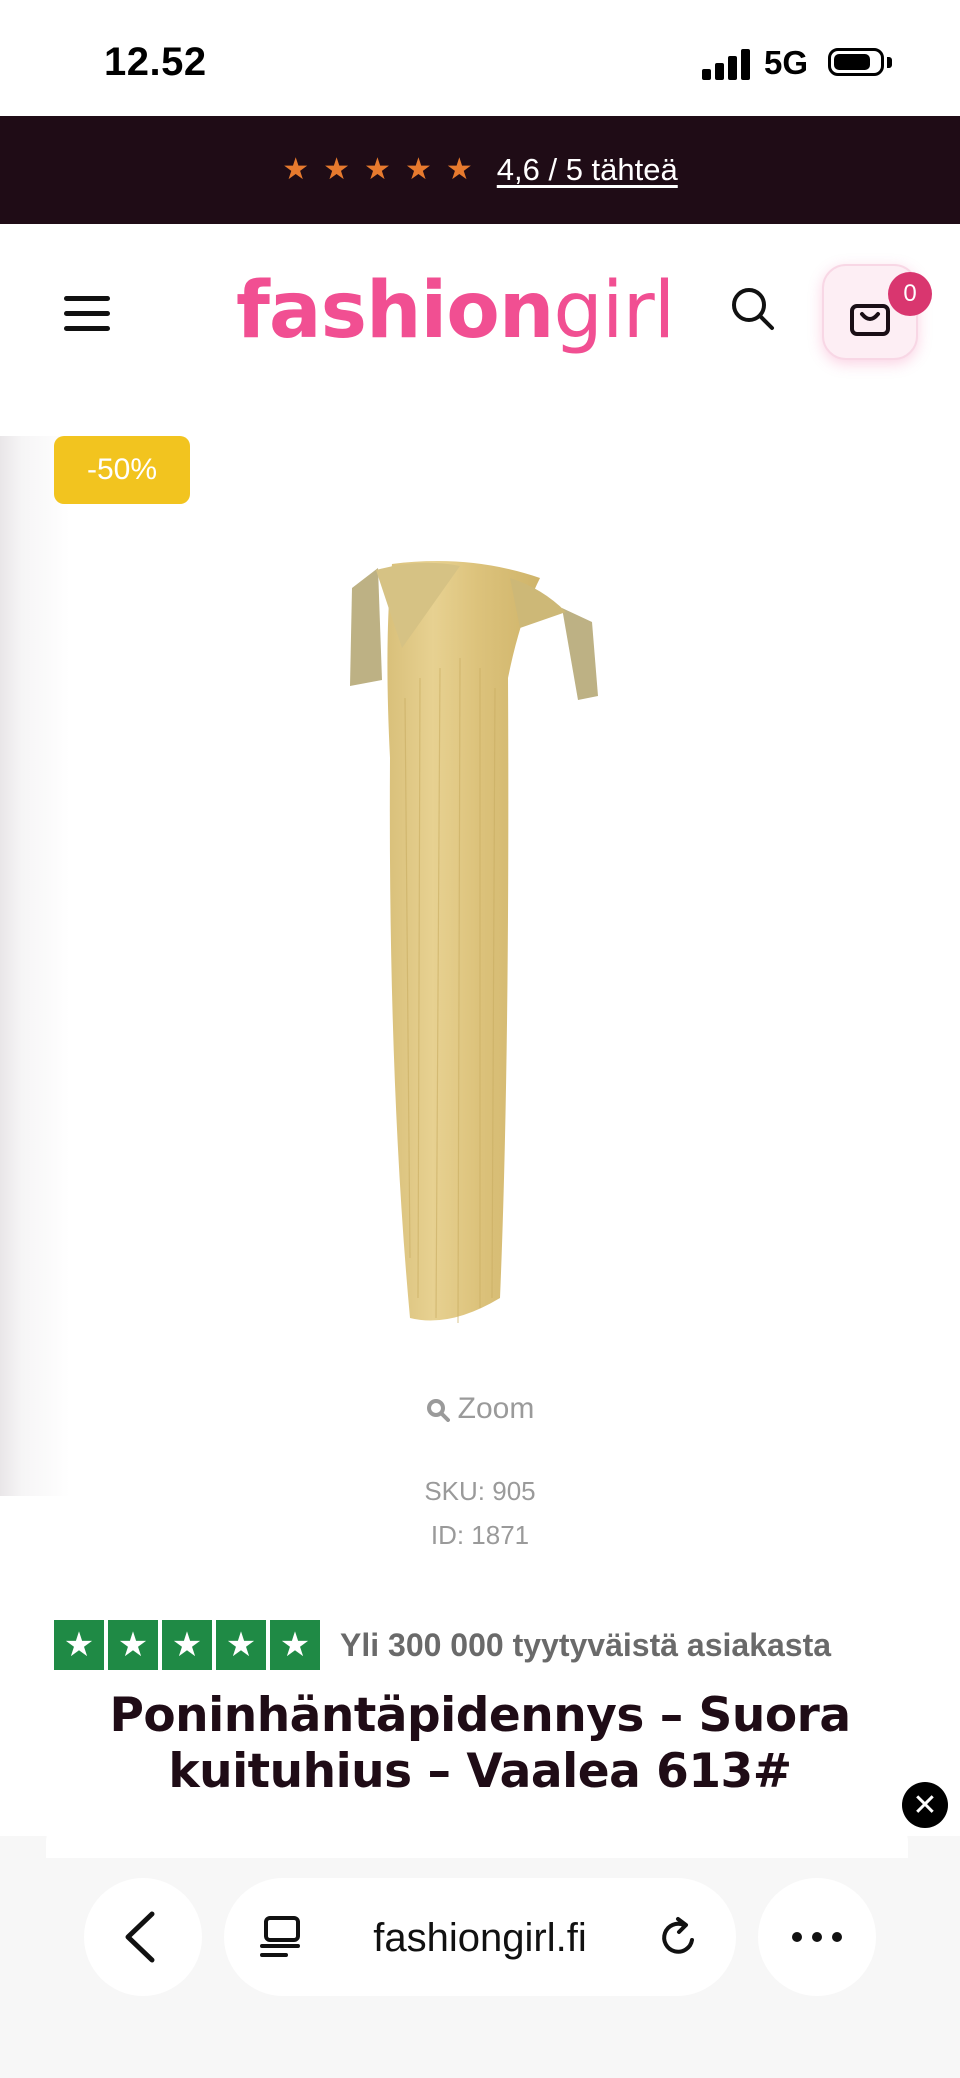 The width and height of the screenshot is (960, 2078). What do you see at coordinates (480, 1491) in the screenshot?
I see `product-sku: SKU: 905` at bounding box center [480, 1491].